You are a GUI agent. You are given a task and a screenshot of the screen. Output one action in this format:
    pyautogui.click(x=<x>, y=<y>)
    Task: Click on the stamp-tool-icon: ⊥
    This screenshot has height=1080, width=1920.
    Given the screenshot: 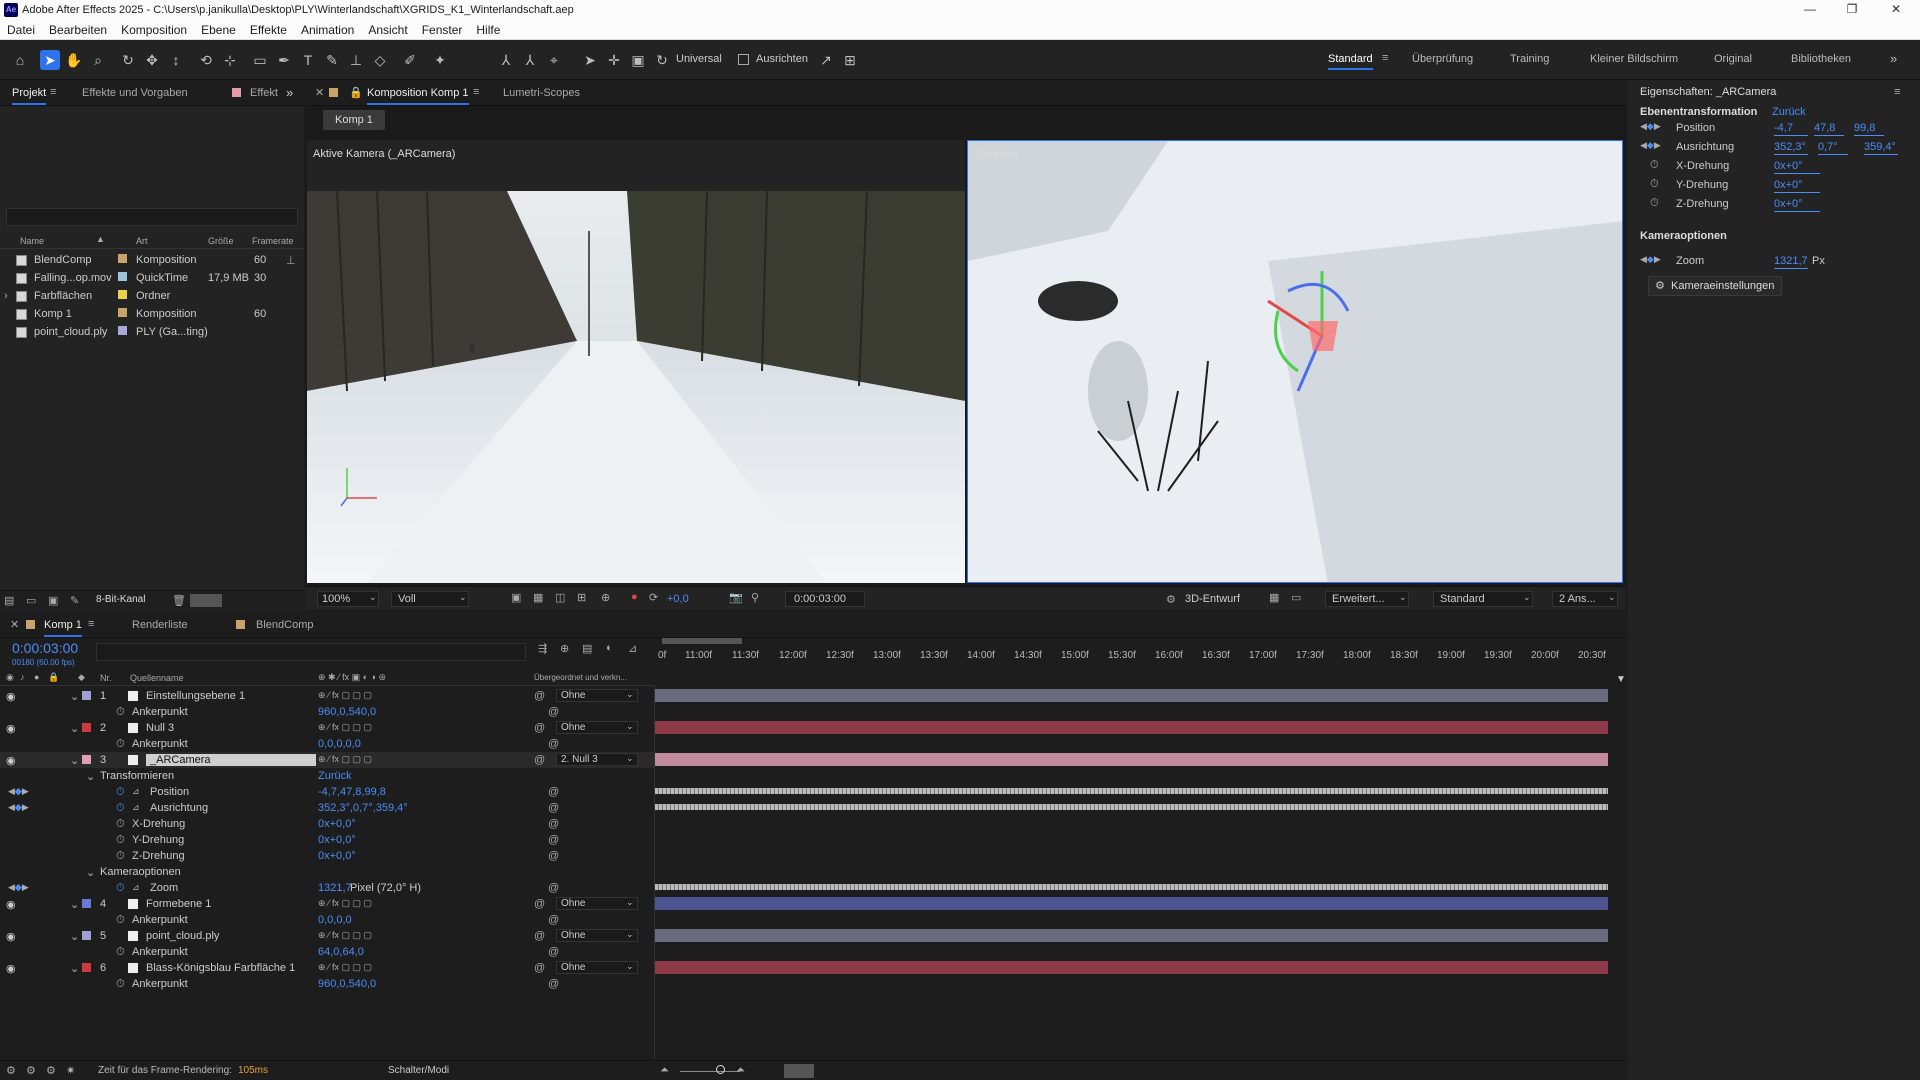 What is the action you would take?
    pyautogui.click(x=356, y=60)
    